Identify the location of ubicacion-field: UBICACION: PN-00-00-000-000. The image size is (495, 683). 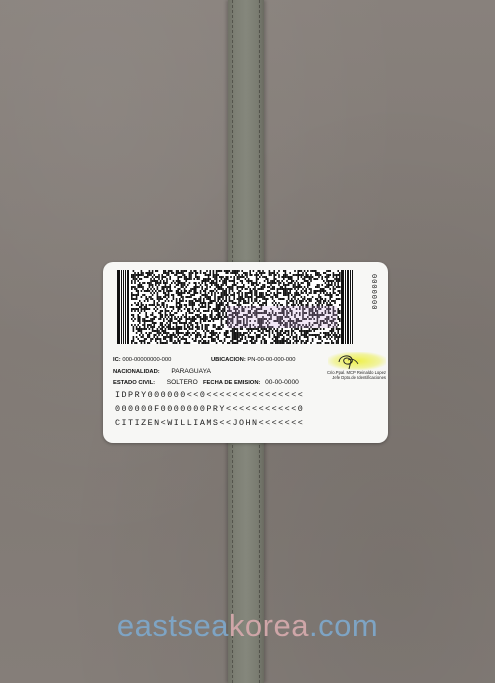
(253, 360).